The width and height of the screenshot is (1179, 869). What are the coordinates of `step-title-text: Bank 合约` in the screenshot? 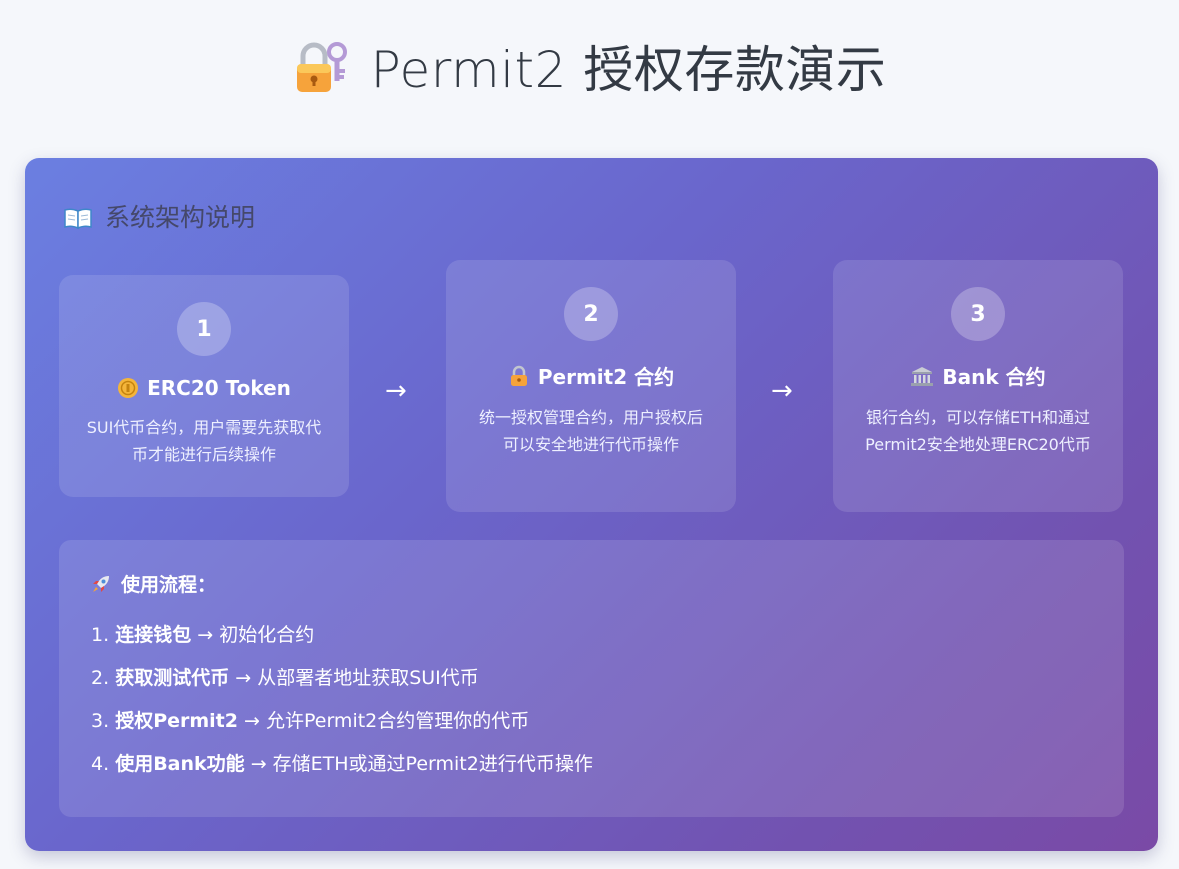 It's located at (994, 377).